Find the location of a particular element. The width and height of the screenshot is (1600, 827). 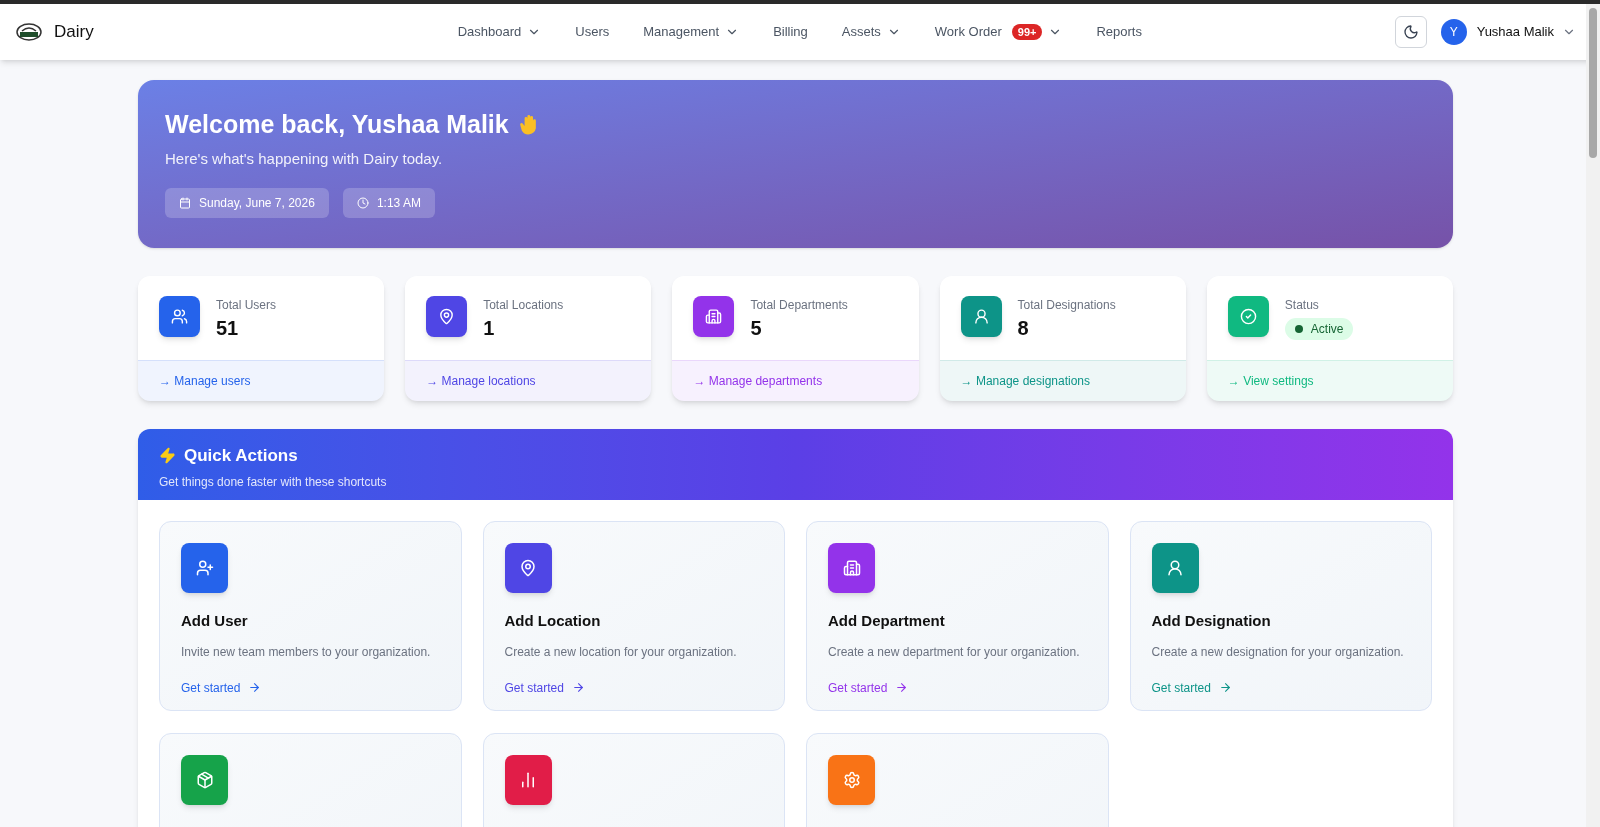

section-title: Quick Actions is located at coordinates (241, 456).